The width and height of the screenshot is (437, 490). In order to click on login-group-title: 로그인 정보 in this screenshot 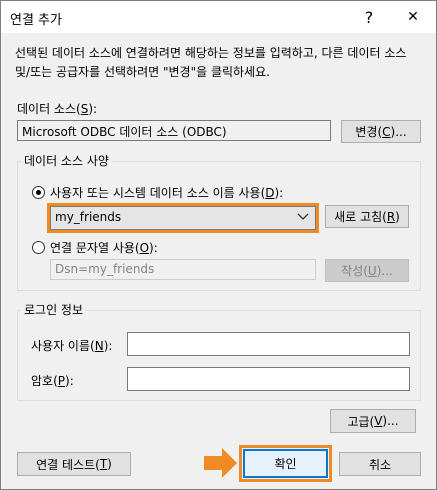, I will do `click(54, 309)`.